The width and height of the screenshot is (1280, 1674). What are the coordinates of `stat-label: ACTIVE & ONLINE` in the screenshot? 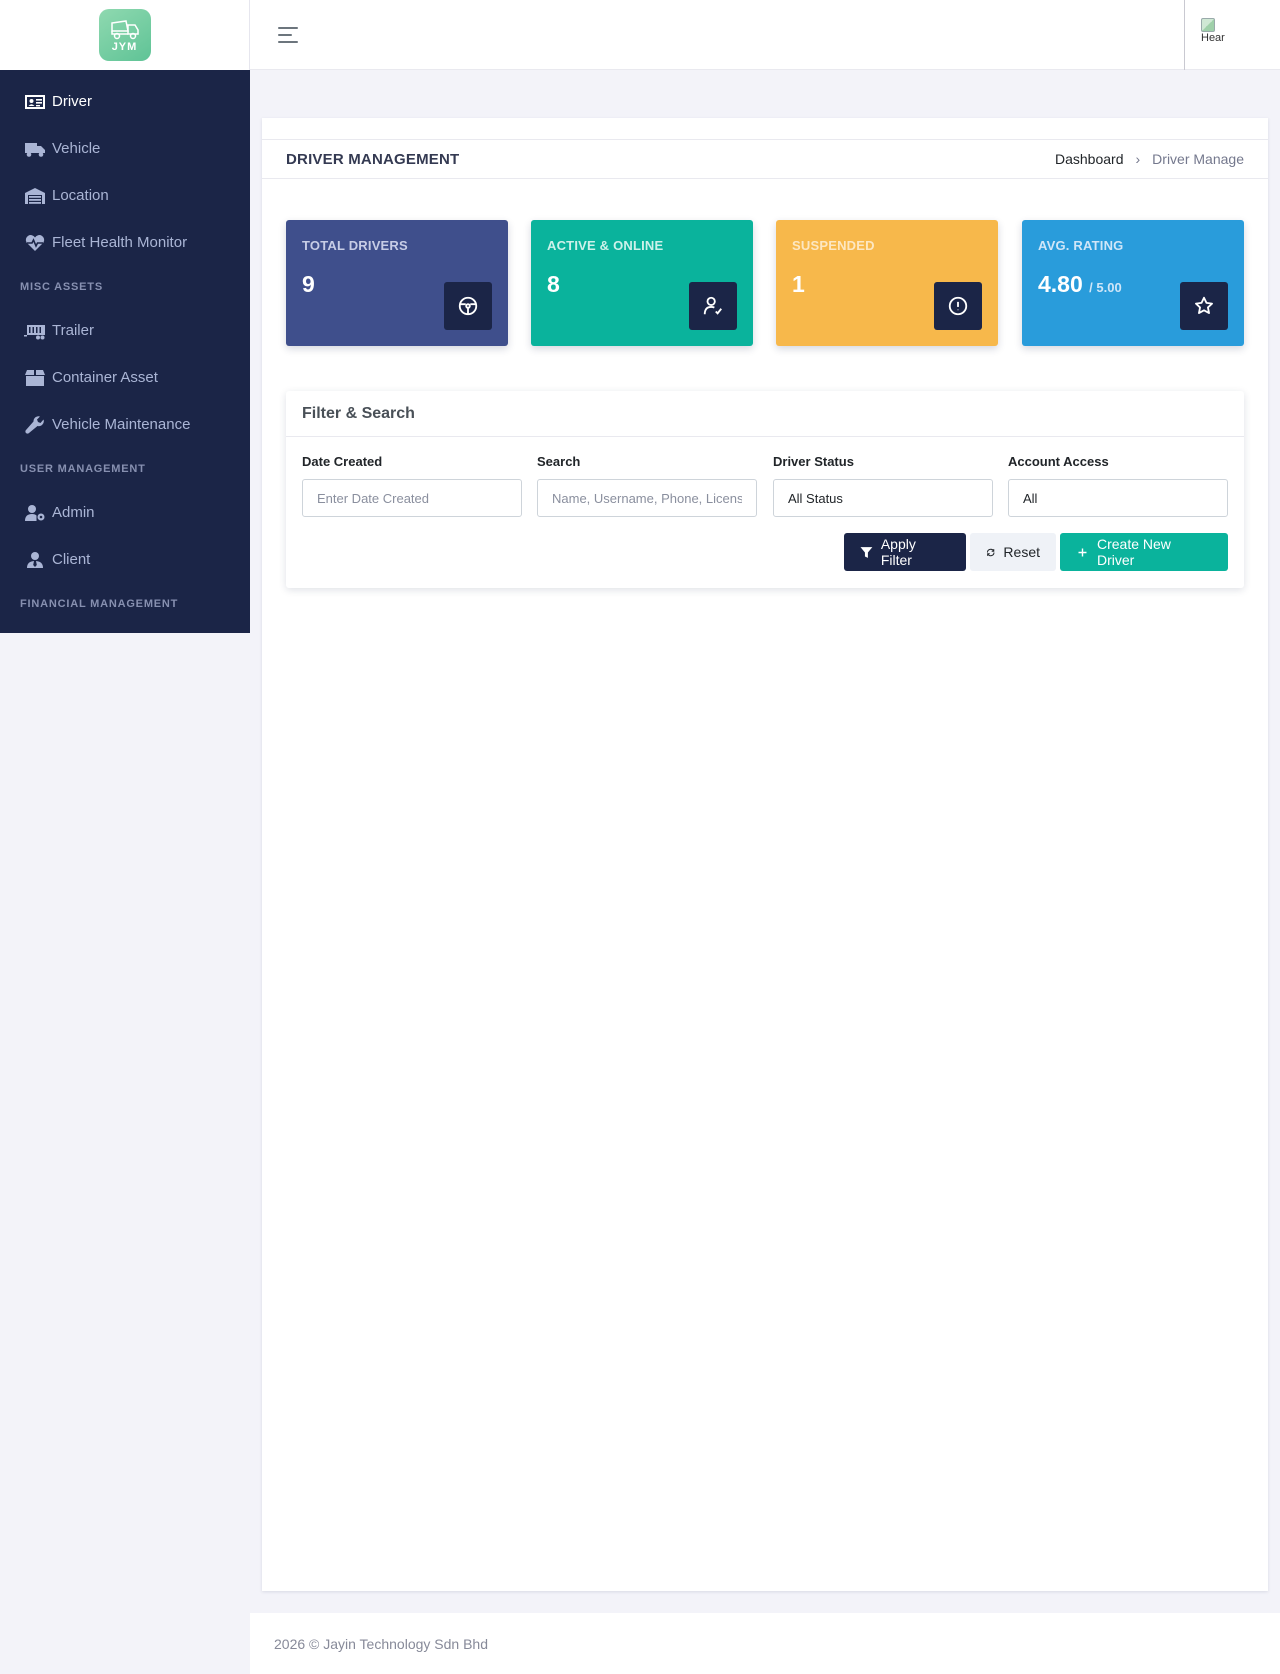 It's located at (605, 245).